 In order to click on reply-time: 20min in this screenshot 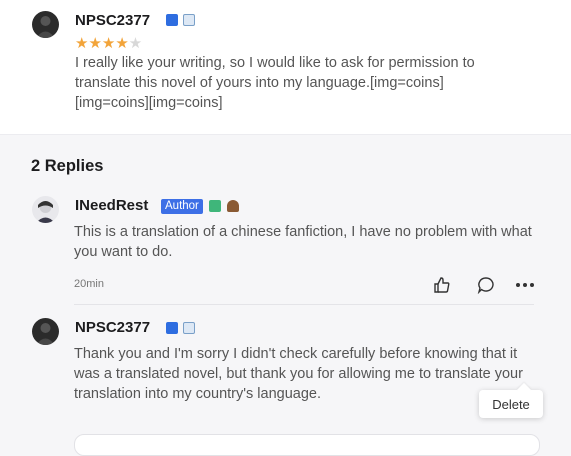, I will do `click(89, 284)`.